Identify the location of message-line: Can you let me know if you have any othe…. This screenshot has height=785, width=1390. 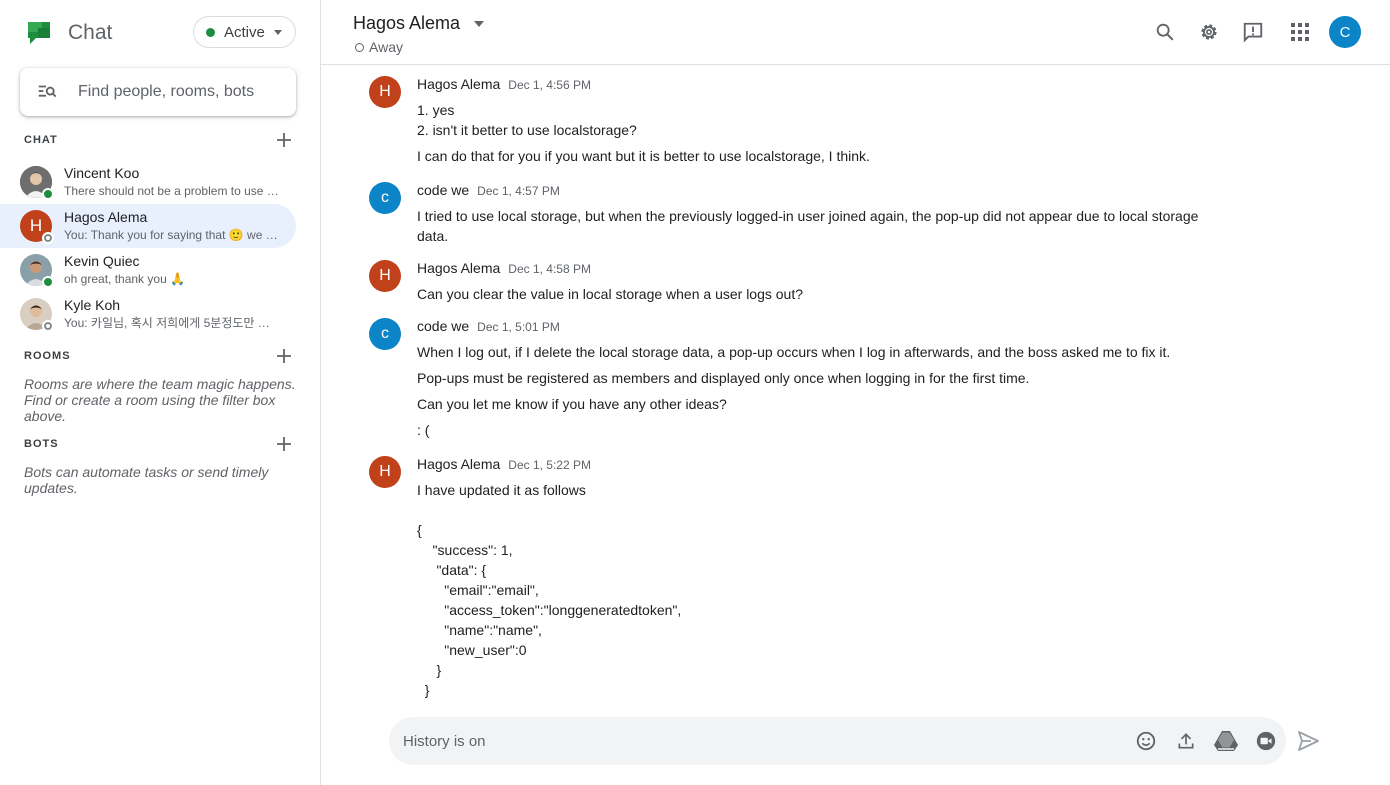
(572, 404).